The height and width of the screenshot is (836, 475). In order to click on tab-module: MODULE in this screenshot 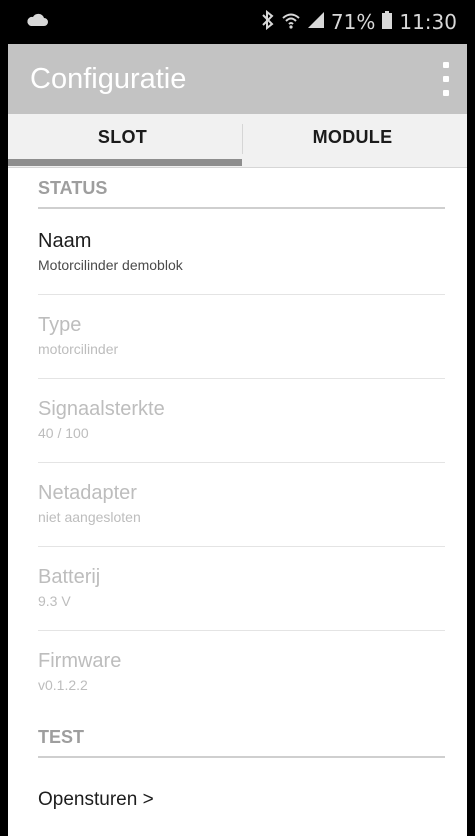, I will do `click(352, 140)`.